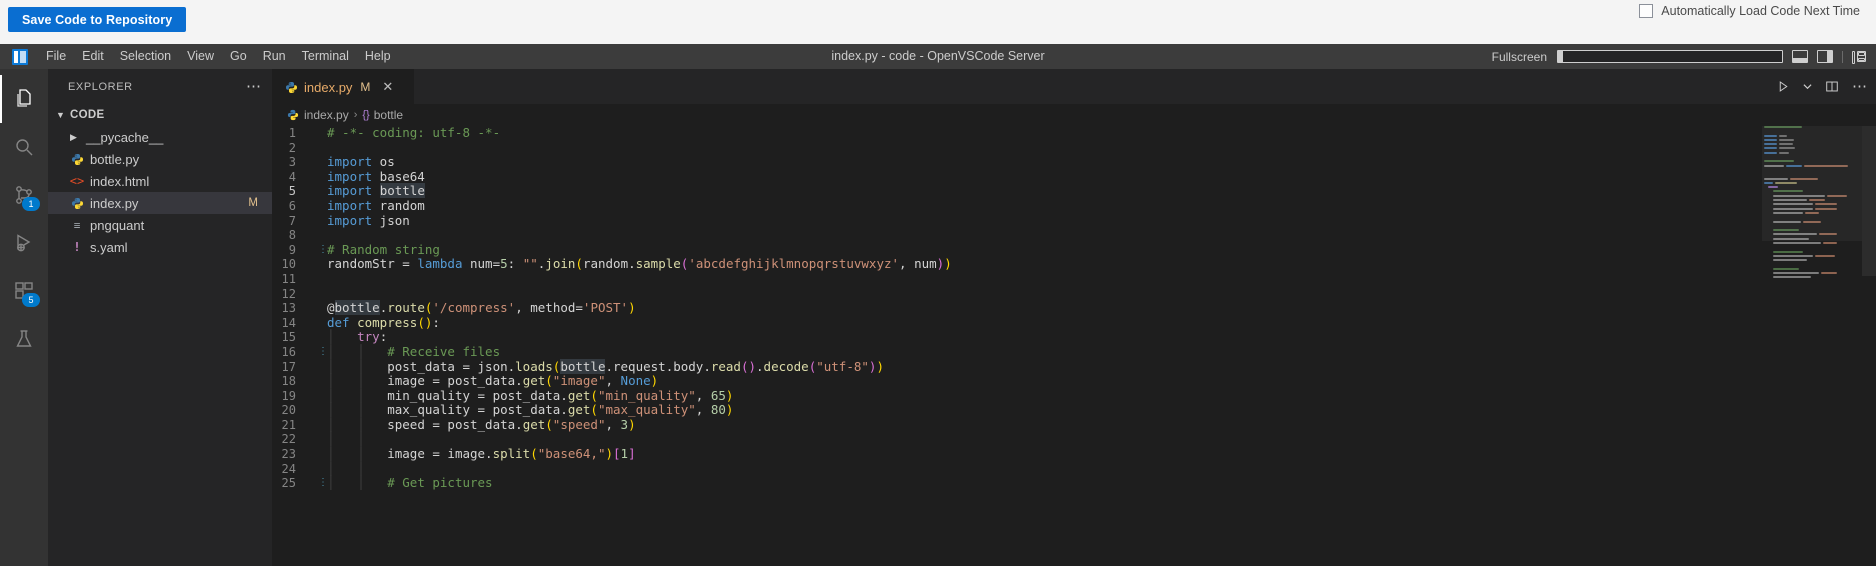 The height and width of the screenshot is (566, 1876). I want to click on split-editor-right-icon, so click(1832, 86).